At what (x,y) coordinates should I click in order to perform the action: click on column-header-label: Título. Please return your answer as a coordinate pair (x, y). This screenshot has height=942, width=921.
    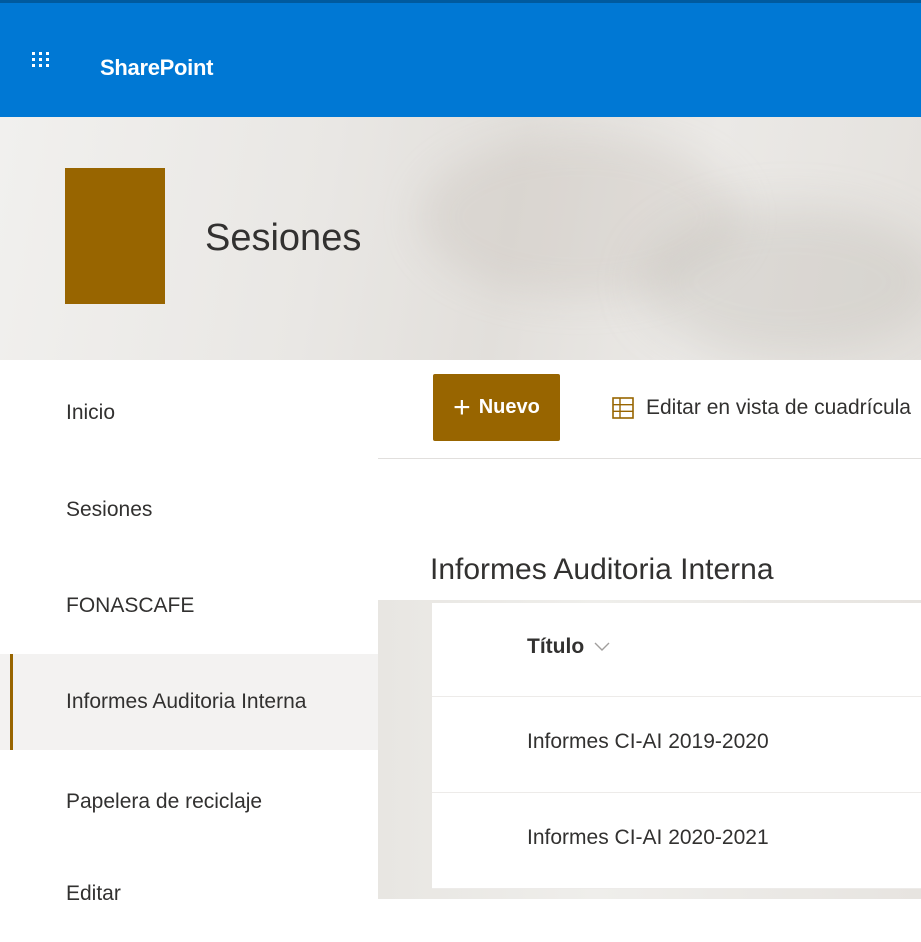
    Looking at the image, I should click on (556, 646).